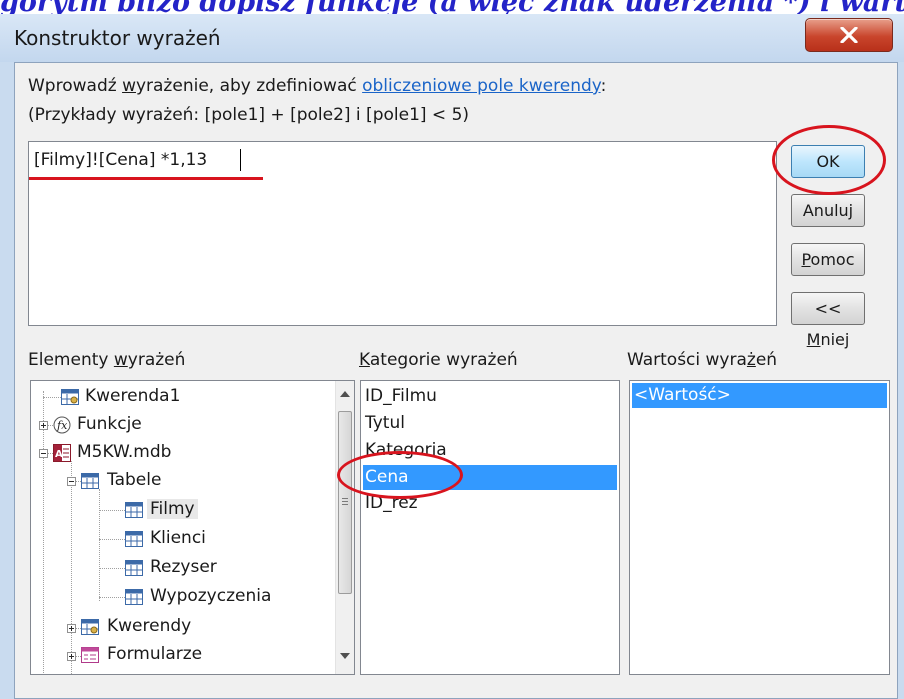 Image resolution: width=904 pixels, height=699 pixels. What do you see at coordinates (438, 360) in the screenshot?
I see `categories-label: Kategorie wyrażeń` at bounding box center [438, 360].